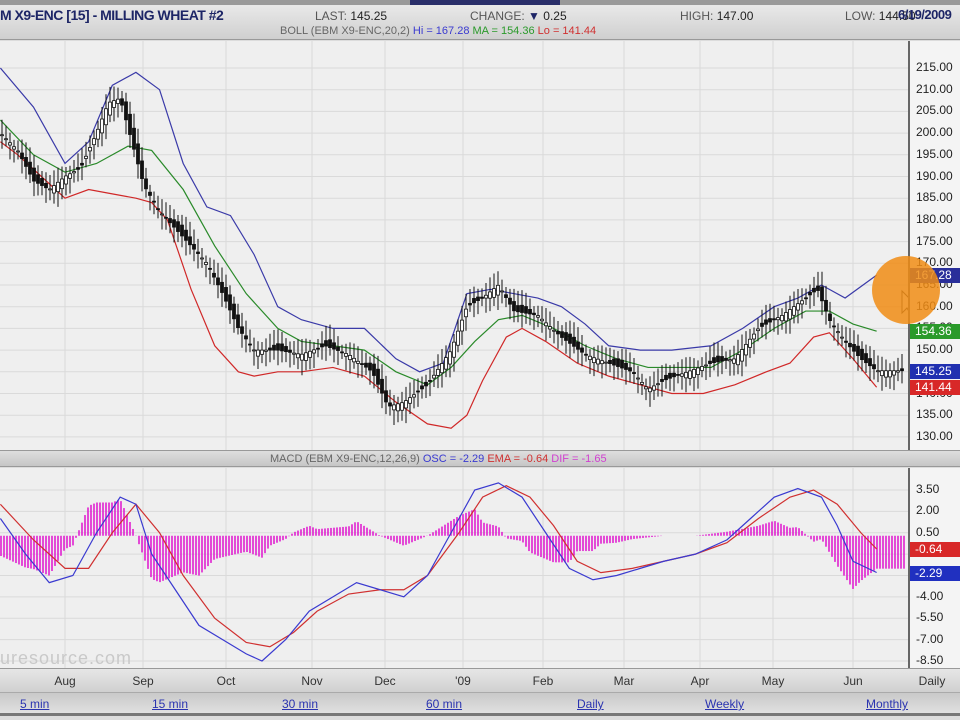 This screenshot has width=960, height=720. I want to click on interval-link-weekly: Weekly, so click(724, 704).